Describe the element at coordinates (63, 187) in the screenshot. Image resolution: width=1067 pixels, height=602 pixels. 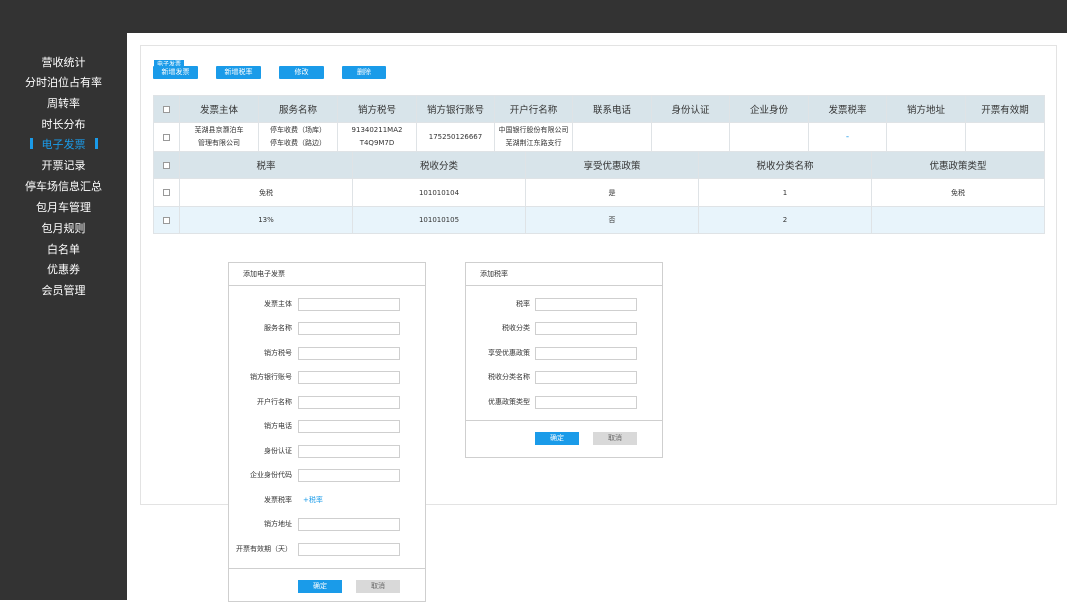
I see `sidebar-item-parking-summary: 停车场信息汇总` at that location.